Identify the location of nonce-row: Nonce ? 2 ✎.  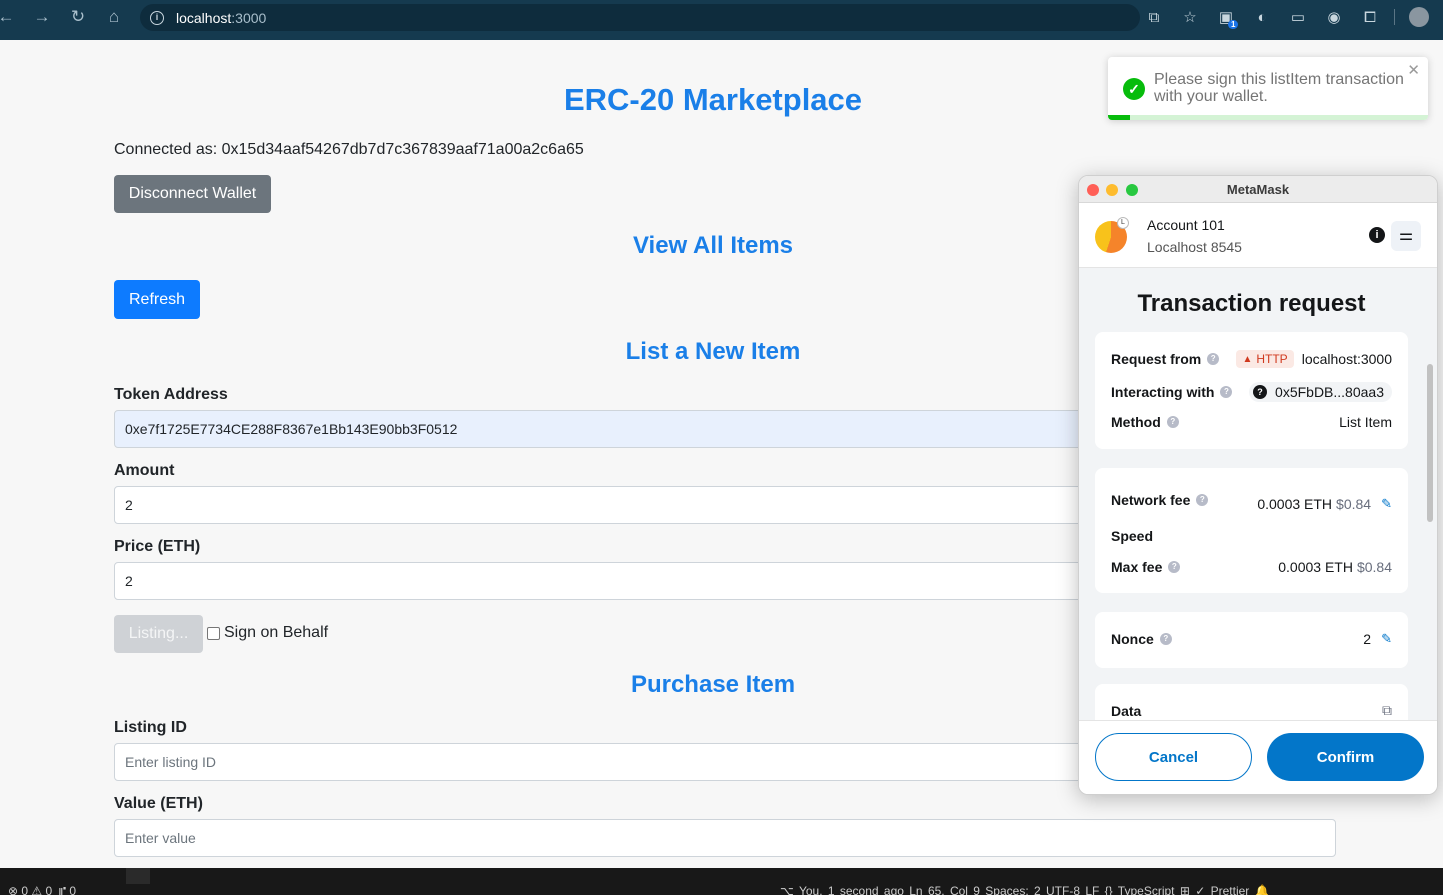
(1251, 639).